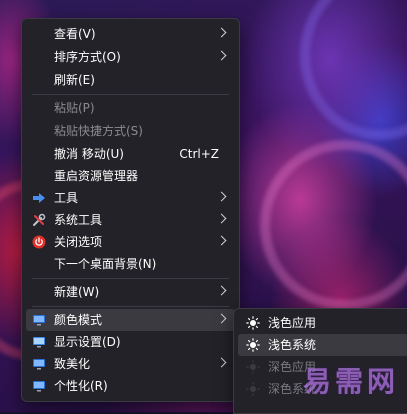 Image resolution: width=407 pixels, height=414 pixels. Describe the element at coordinates (130, 198) in the screenshot. I see `menu-item-tools: 工具` at that location.